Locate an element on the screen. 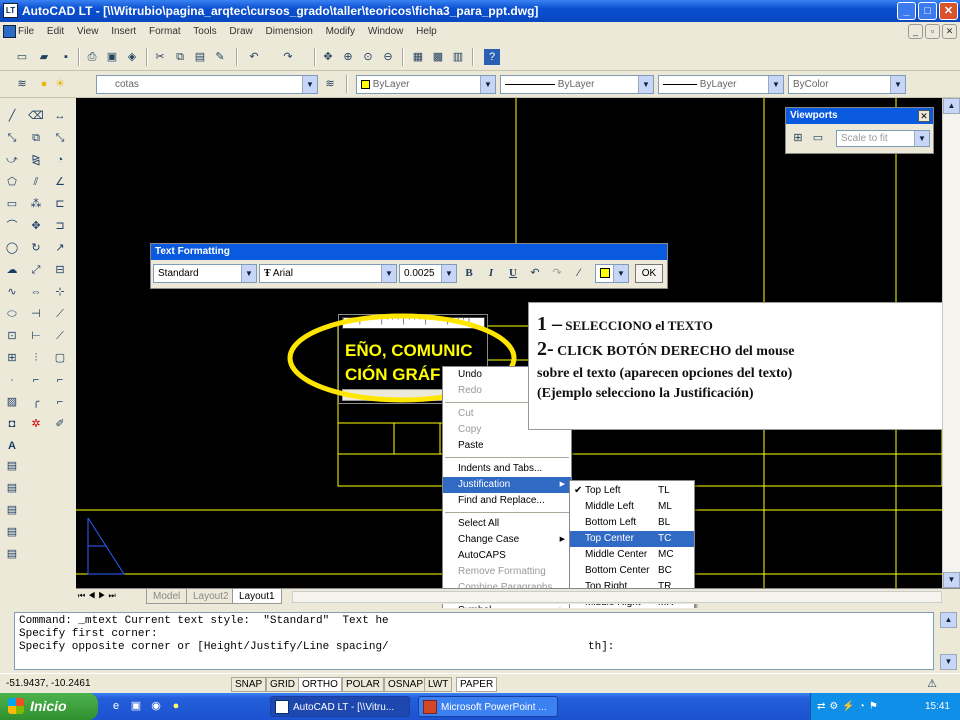 Image resolution: width=960 pixels, height=720 pixels. tray-icons: ⇄⚙⚡◔⚑ is located at coordinates (849, 706).